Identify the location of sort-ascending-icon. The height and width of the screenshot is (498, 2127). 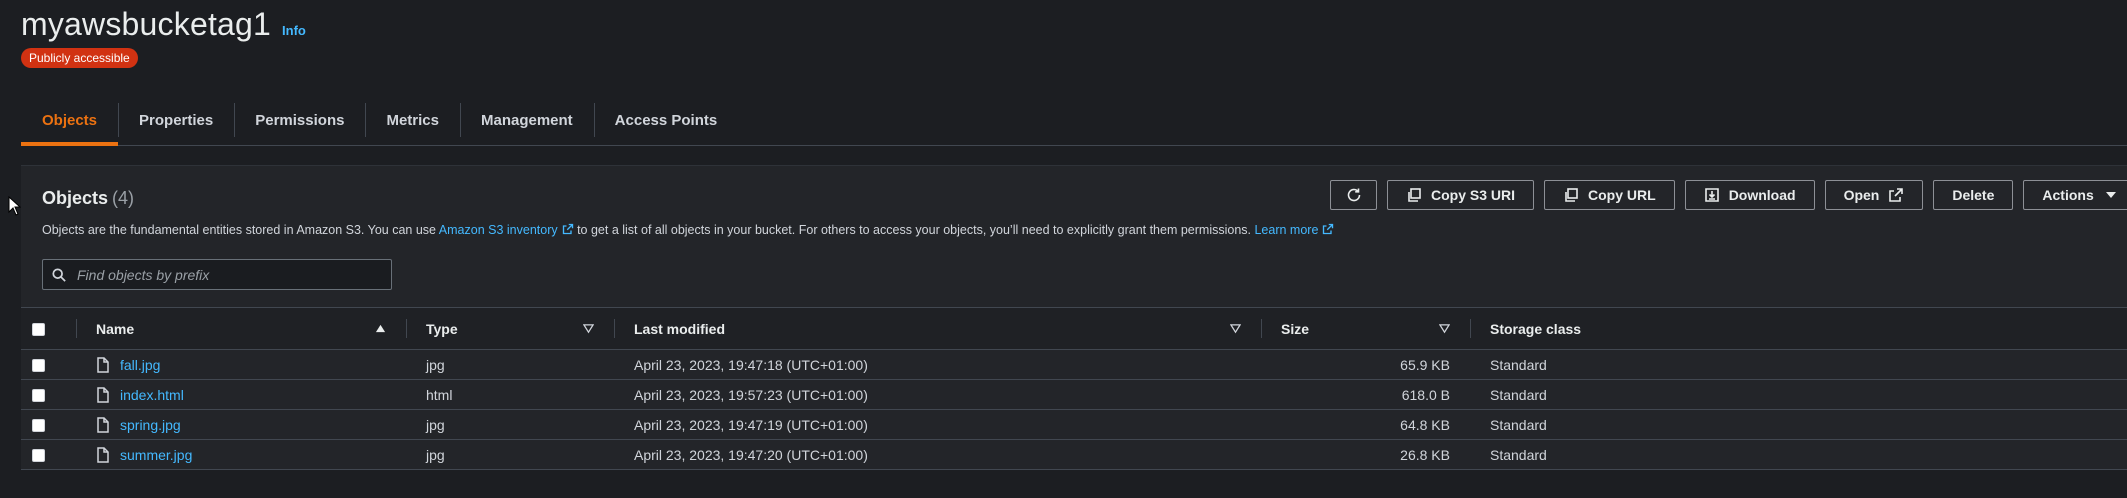
(380, 328).